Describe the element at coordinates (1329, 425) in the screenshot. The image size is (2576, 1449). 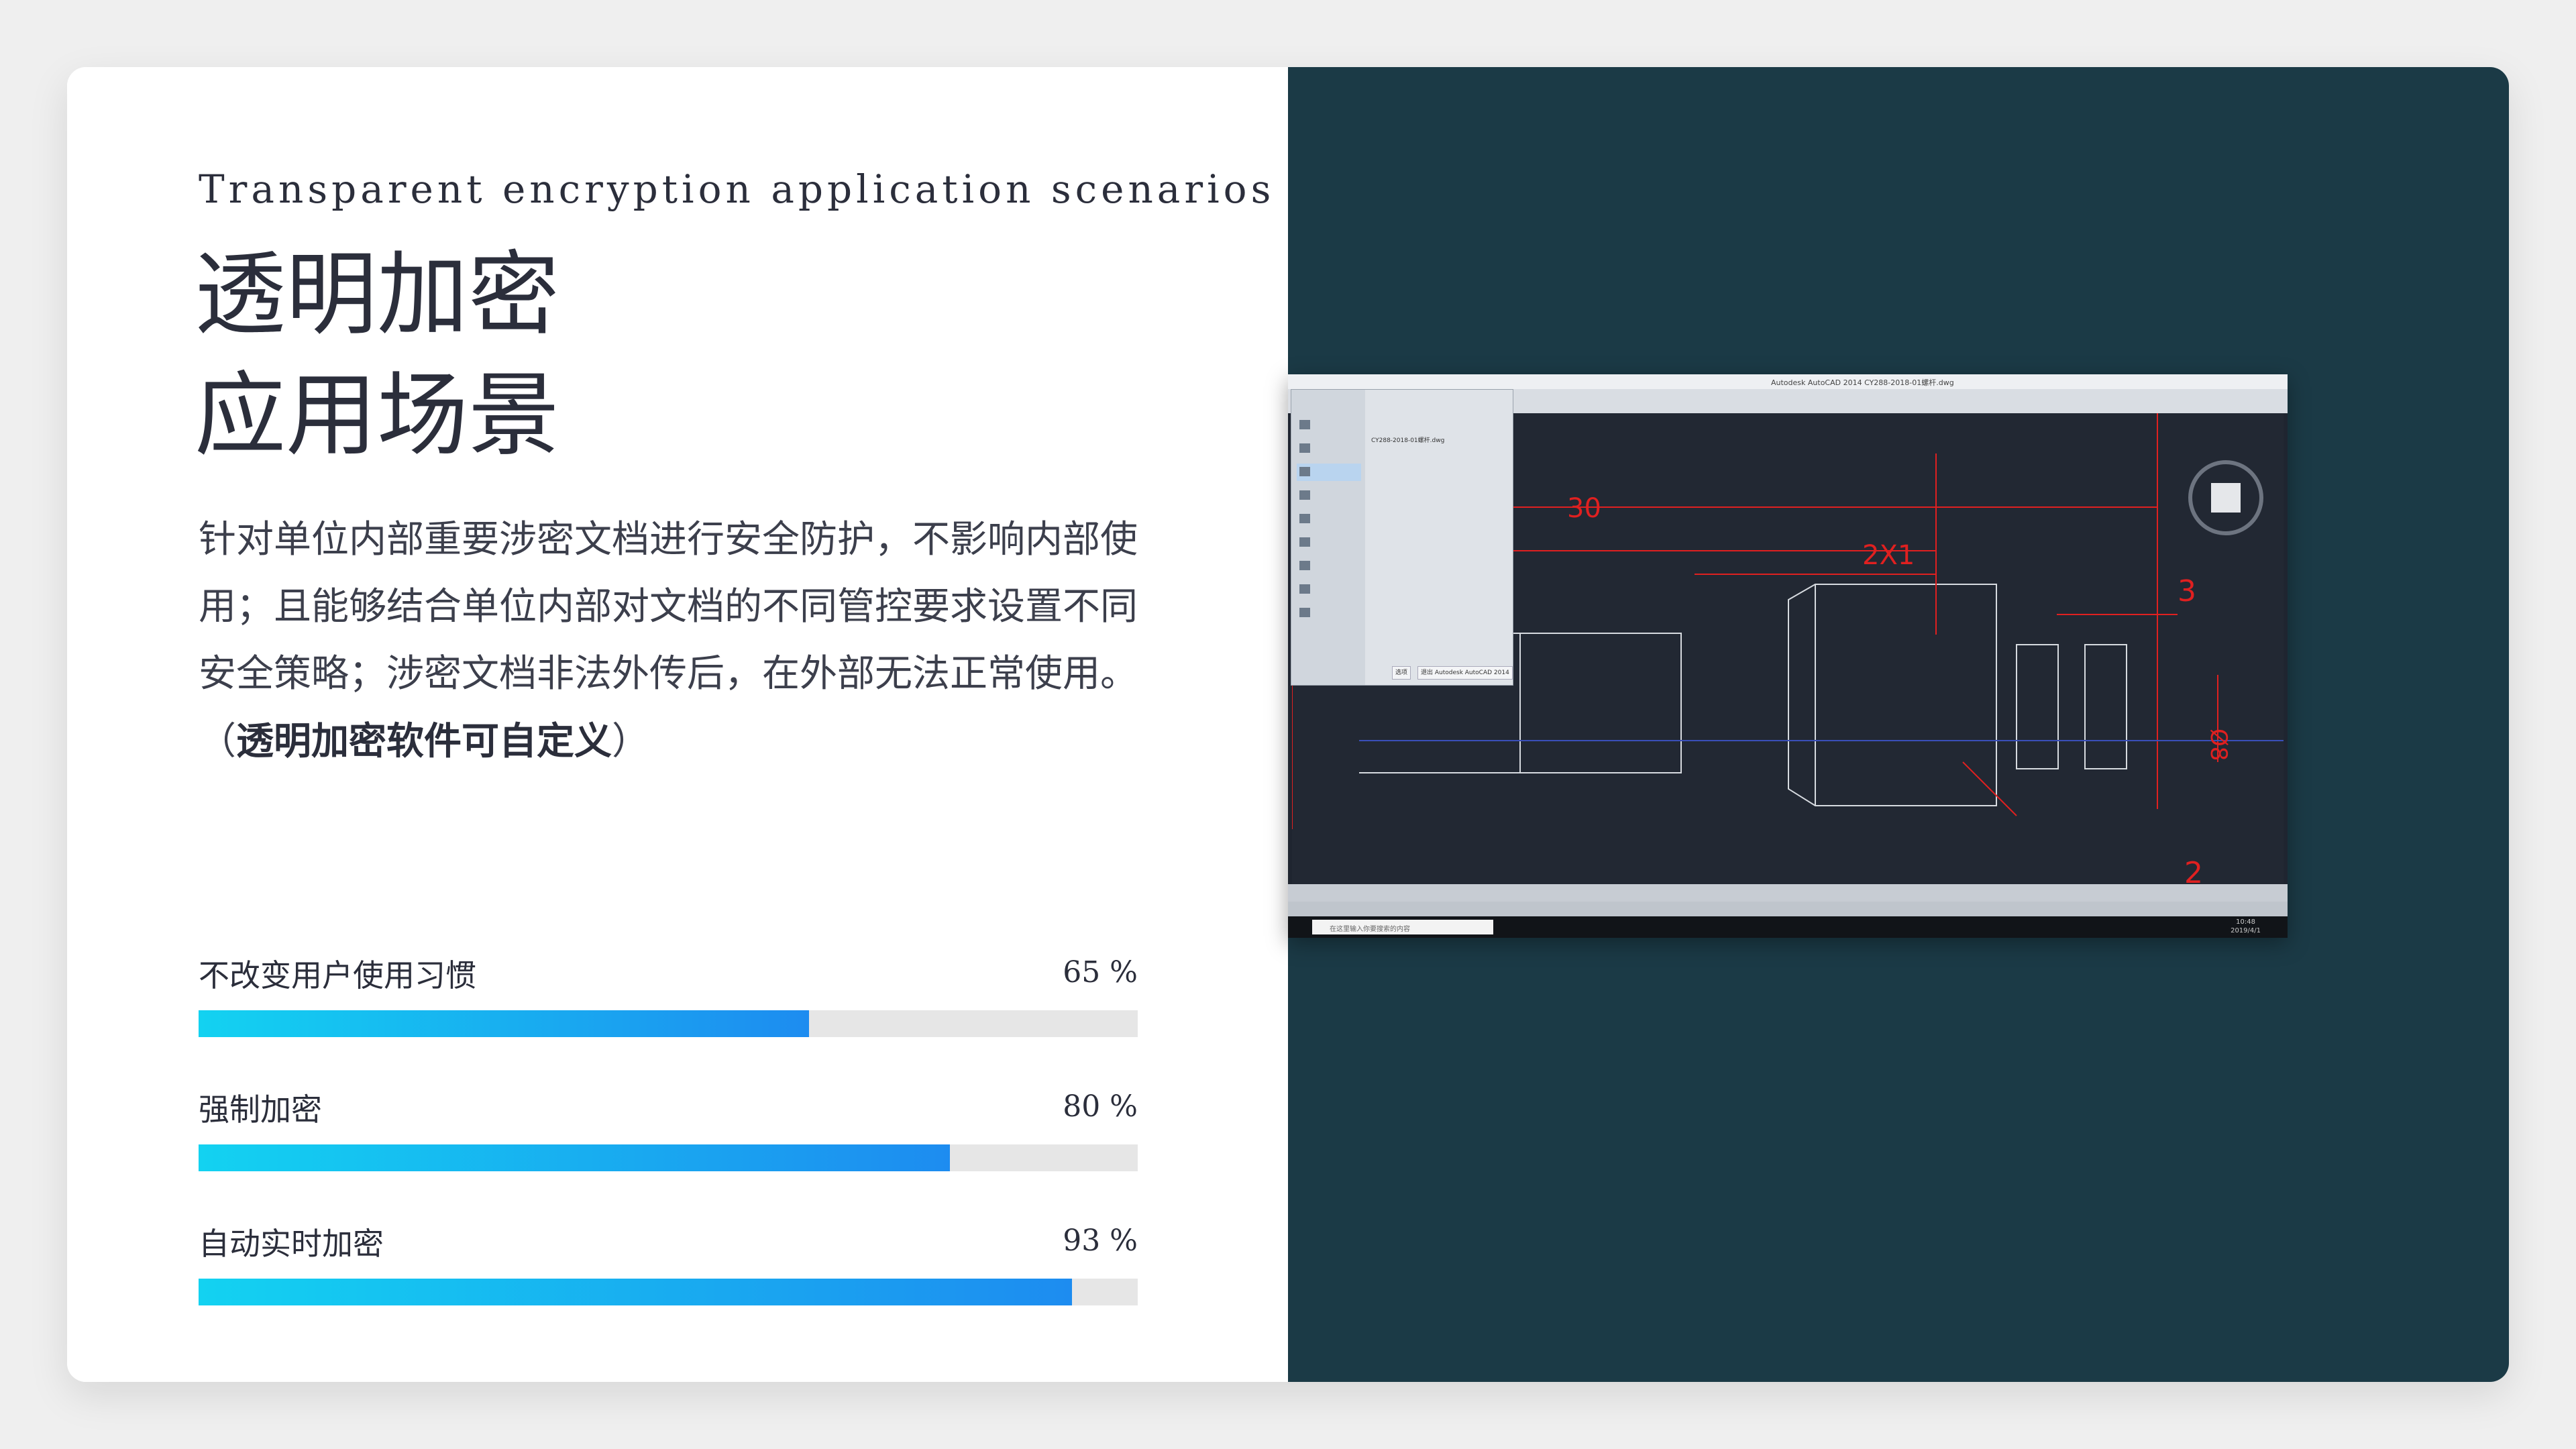
I see `menu-item-new` at that location.